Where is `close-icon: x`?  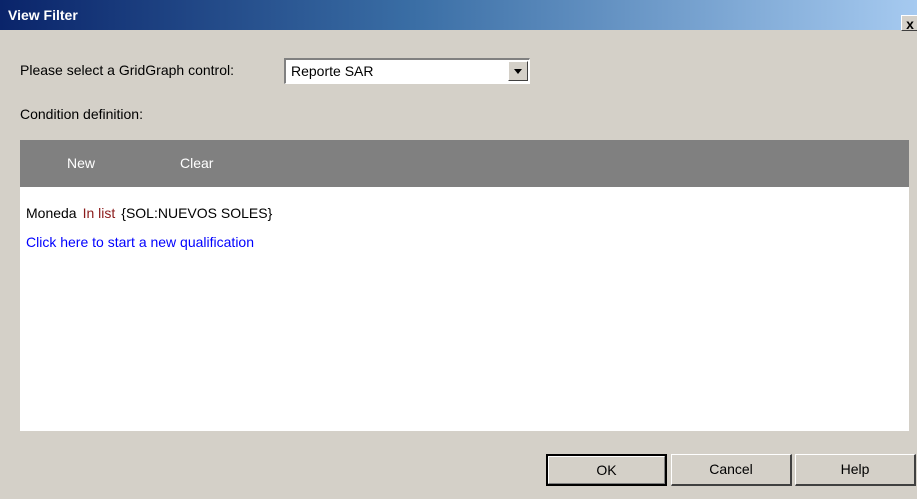 close-icon: x is located at coordinates (910, 24).